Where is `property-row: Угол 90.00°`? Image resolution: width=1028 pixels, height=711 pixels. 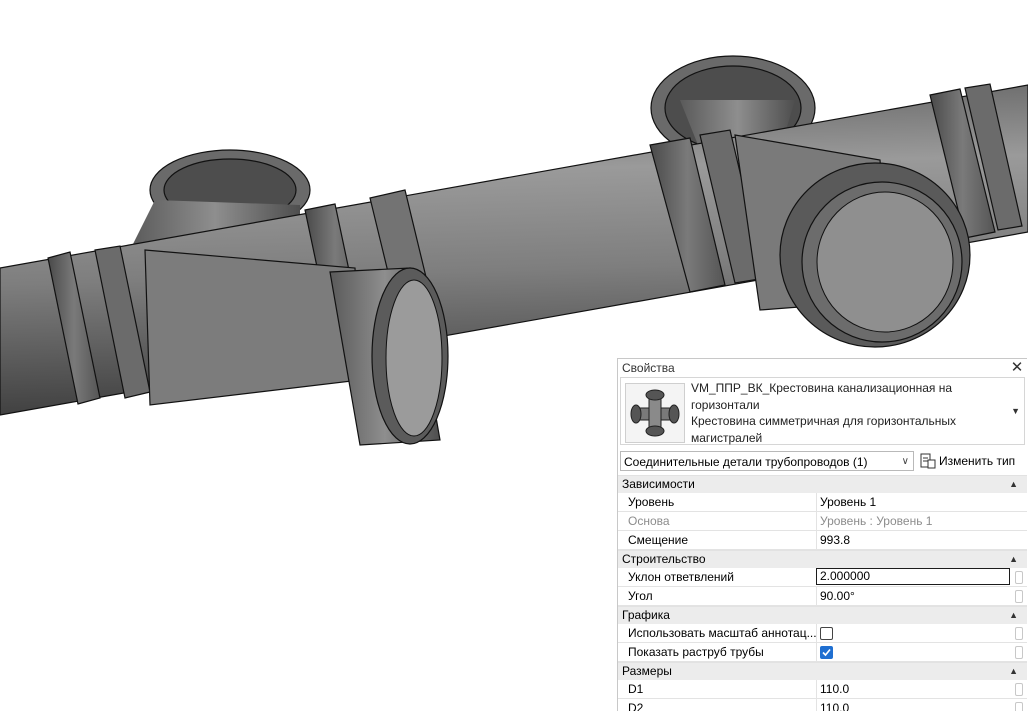 property-row: Угол 90.00° is located at coordinates (822, 596).